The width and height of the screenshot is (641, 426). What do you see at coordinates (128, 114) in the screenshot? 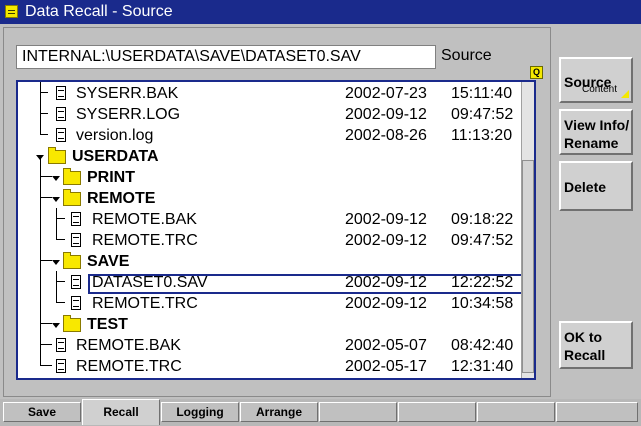
I see `file-name: SYSERR.LOG` at bounding box center [128, 114].